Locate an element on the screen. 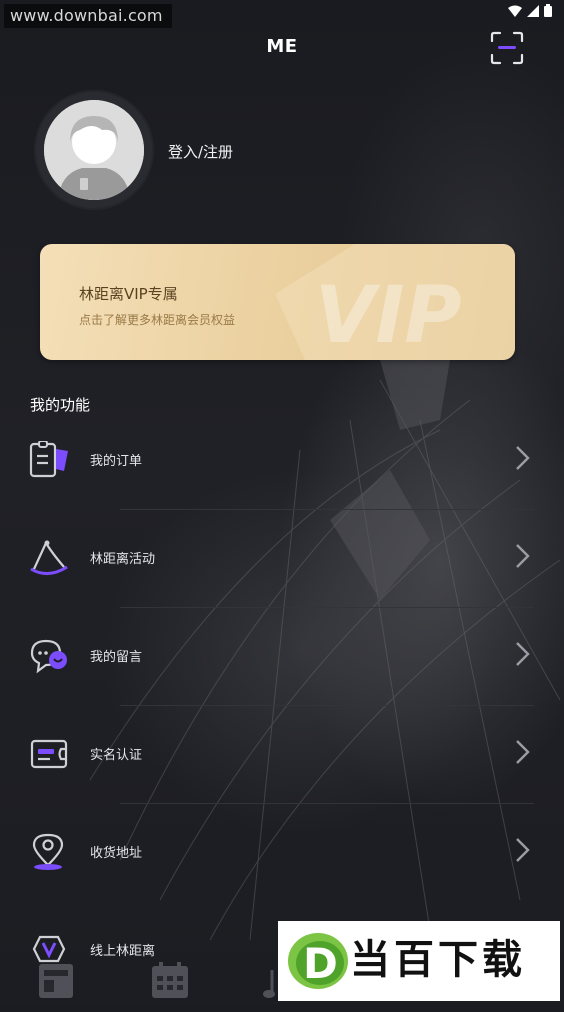  brand-watermark: D 当百下载 is located at coordinates (419, 961).